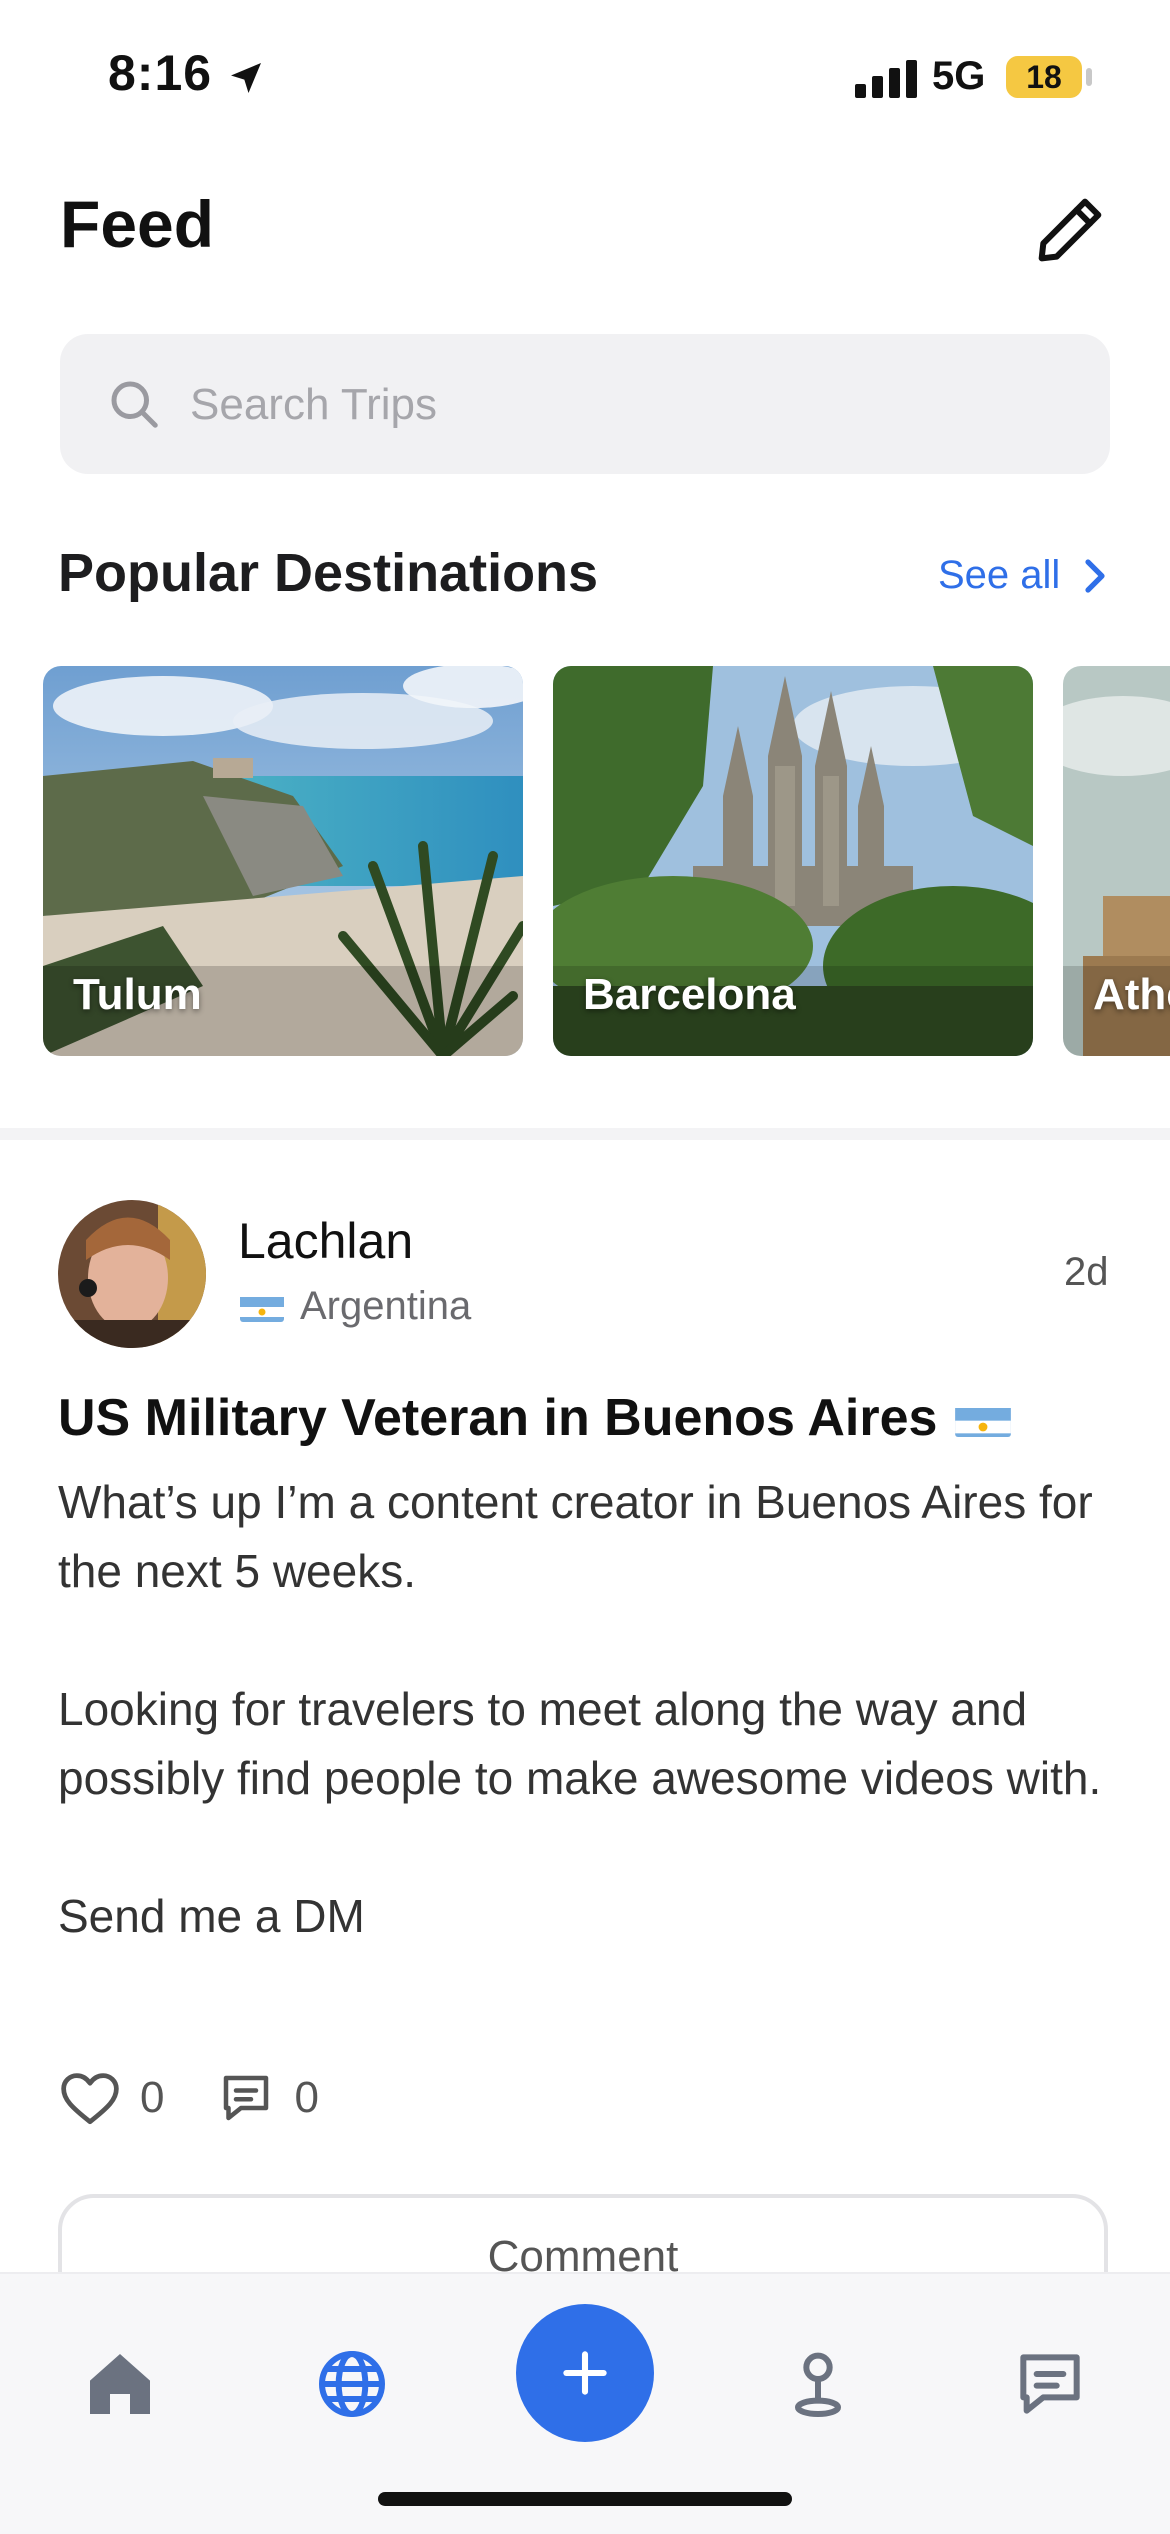 Image resolution: width=1170 pixels, height=2534 pixels. I want to click on location-arrow-icon, so click(246, 80).